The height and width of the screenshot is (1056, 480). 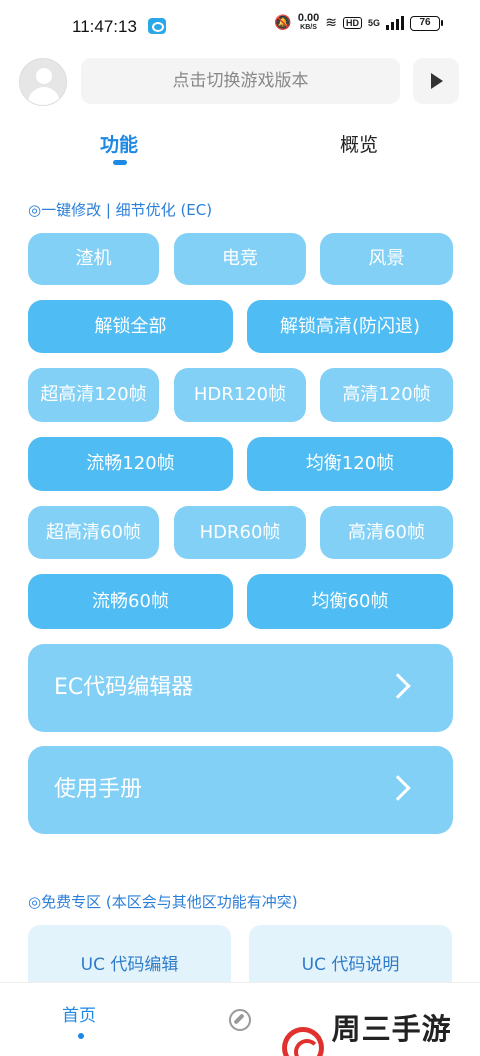 I want to click on user-manual-button: 使用手册, so click(x=240, y=790).